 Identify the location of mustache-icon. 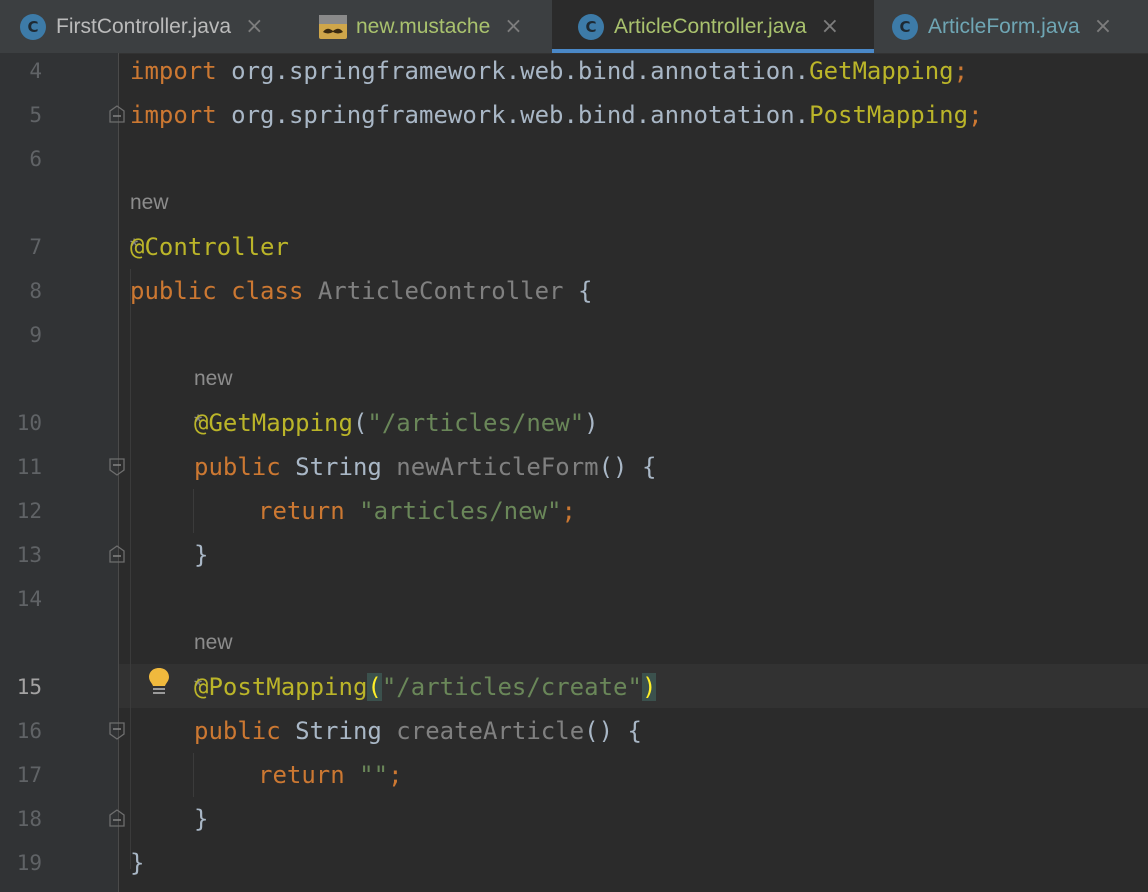
(333, 27).